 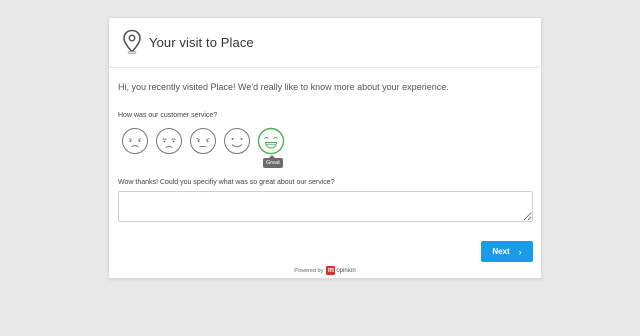 I want to click on rating-bad-icon, so click(x=169, y=141).